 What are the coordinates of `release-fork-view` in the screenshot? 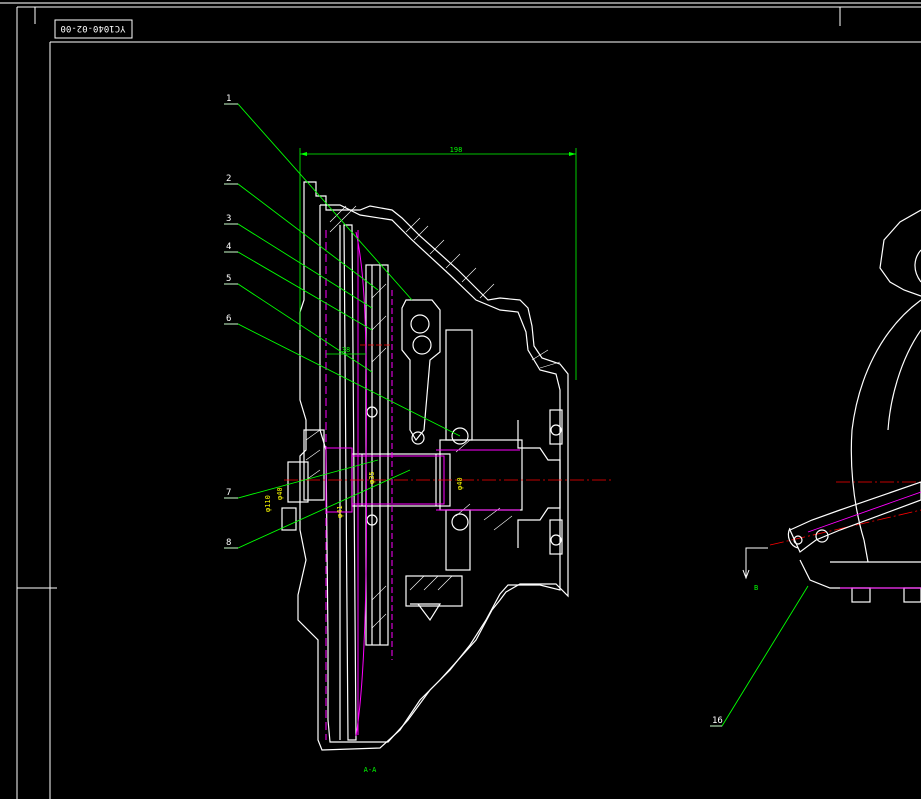 It's located at (854, 406).